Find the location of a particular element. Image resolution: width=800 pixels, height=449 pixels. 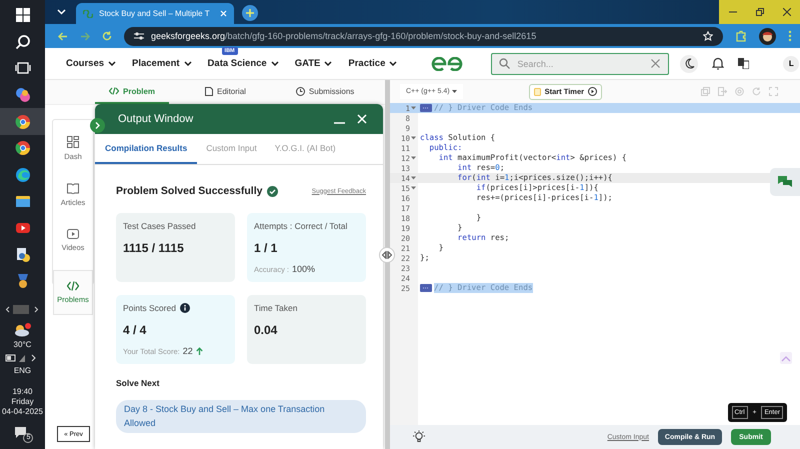

play-icon is located at coordinates (593, 91).